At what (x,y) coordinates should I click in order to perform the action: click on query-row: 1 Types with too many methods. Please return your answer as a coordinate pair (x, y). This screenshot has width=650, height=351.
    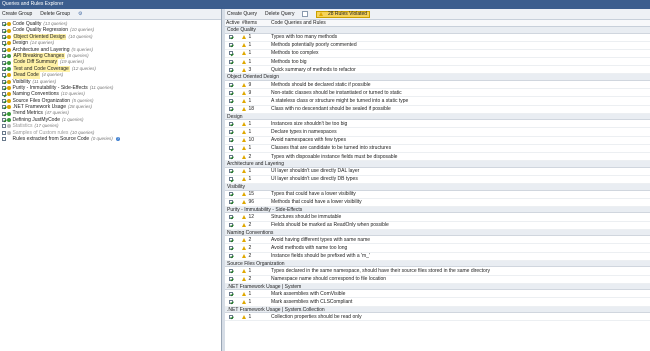
    Looking at the image, I should click on (437, 38).